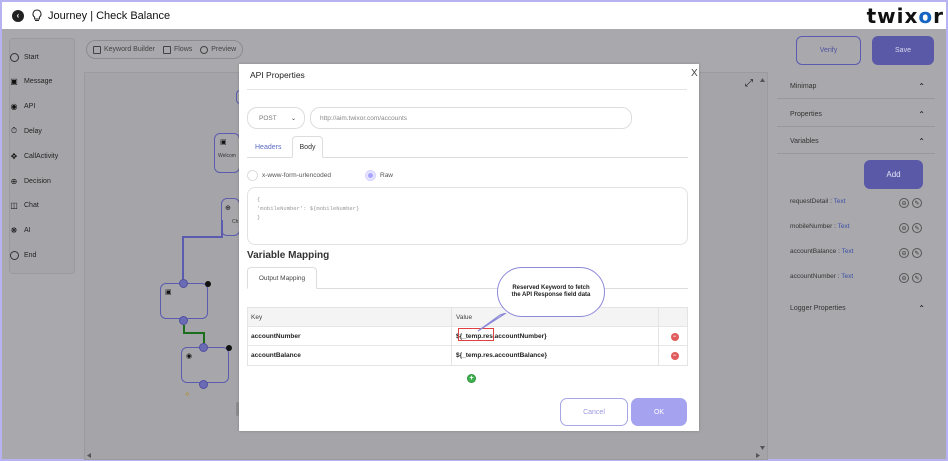 The height and width of the screenshot is (461, 948). What do you see at coordinates (594, 412) in the screenshot?
I see `cancel-button: Cancel` at bounding box center [594, 412].